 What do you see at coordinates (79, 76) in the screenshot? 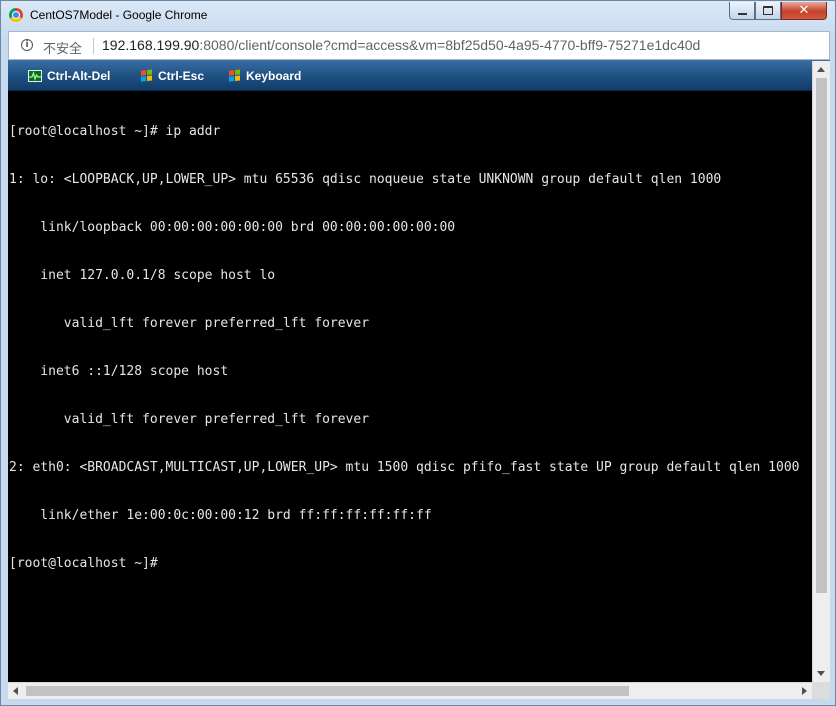
I see `ctrl-alt-del-label: Ctrl-Alt-Del` at bounding box center [79, 76].